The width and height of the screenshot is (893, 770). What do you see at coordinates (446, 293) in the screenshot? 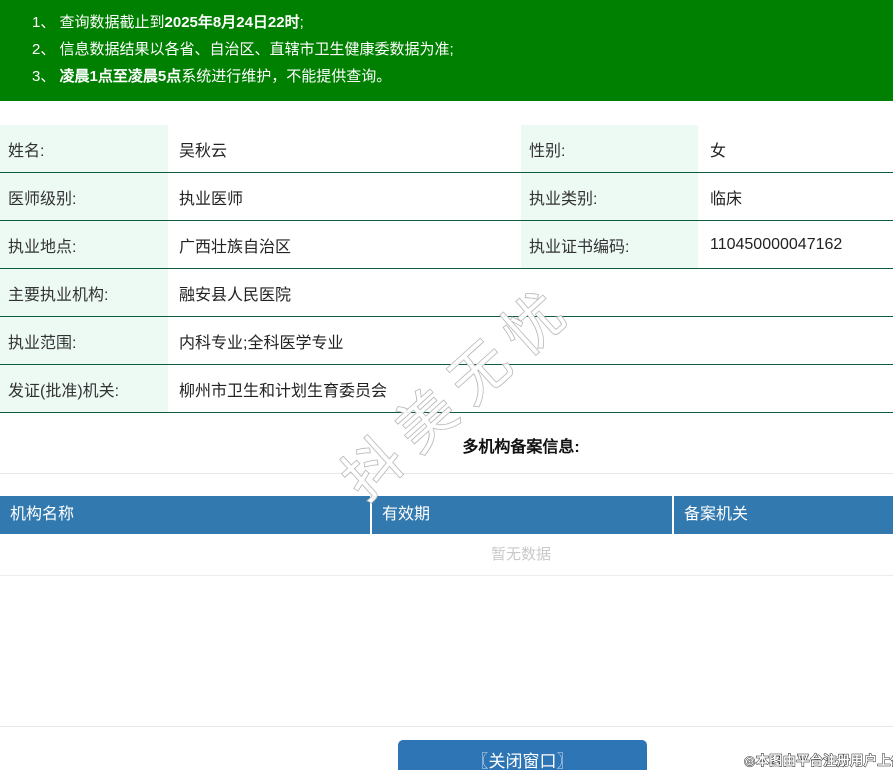
I see `table-row: 主要执业机构: 融安县人民医院` at bounding box center [446, 293].